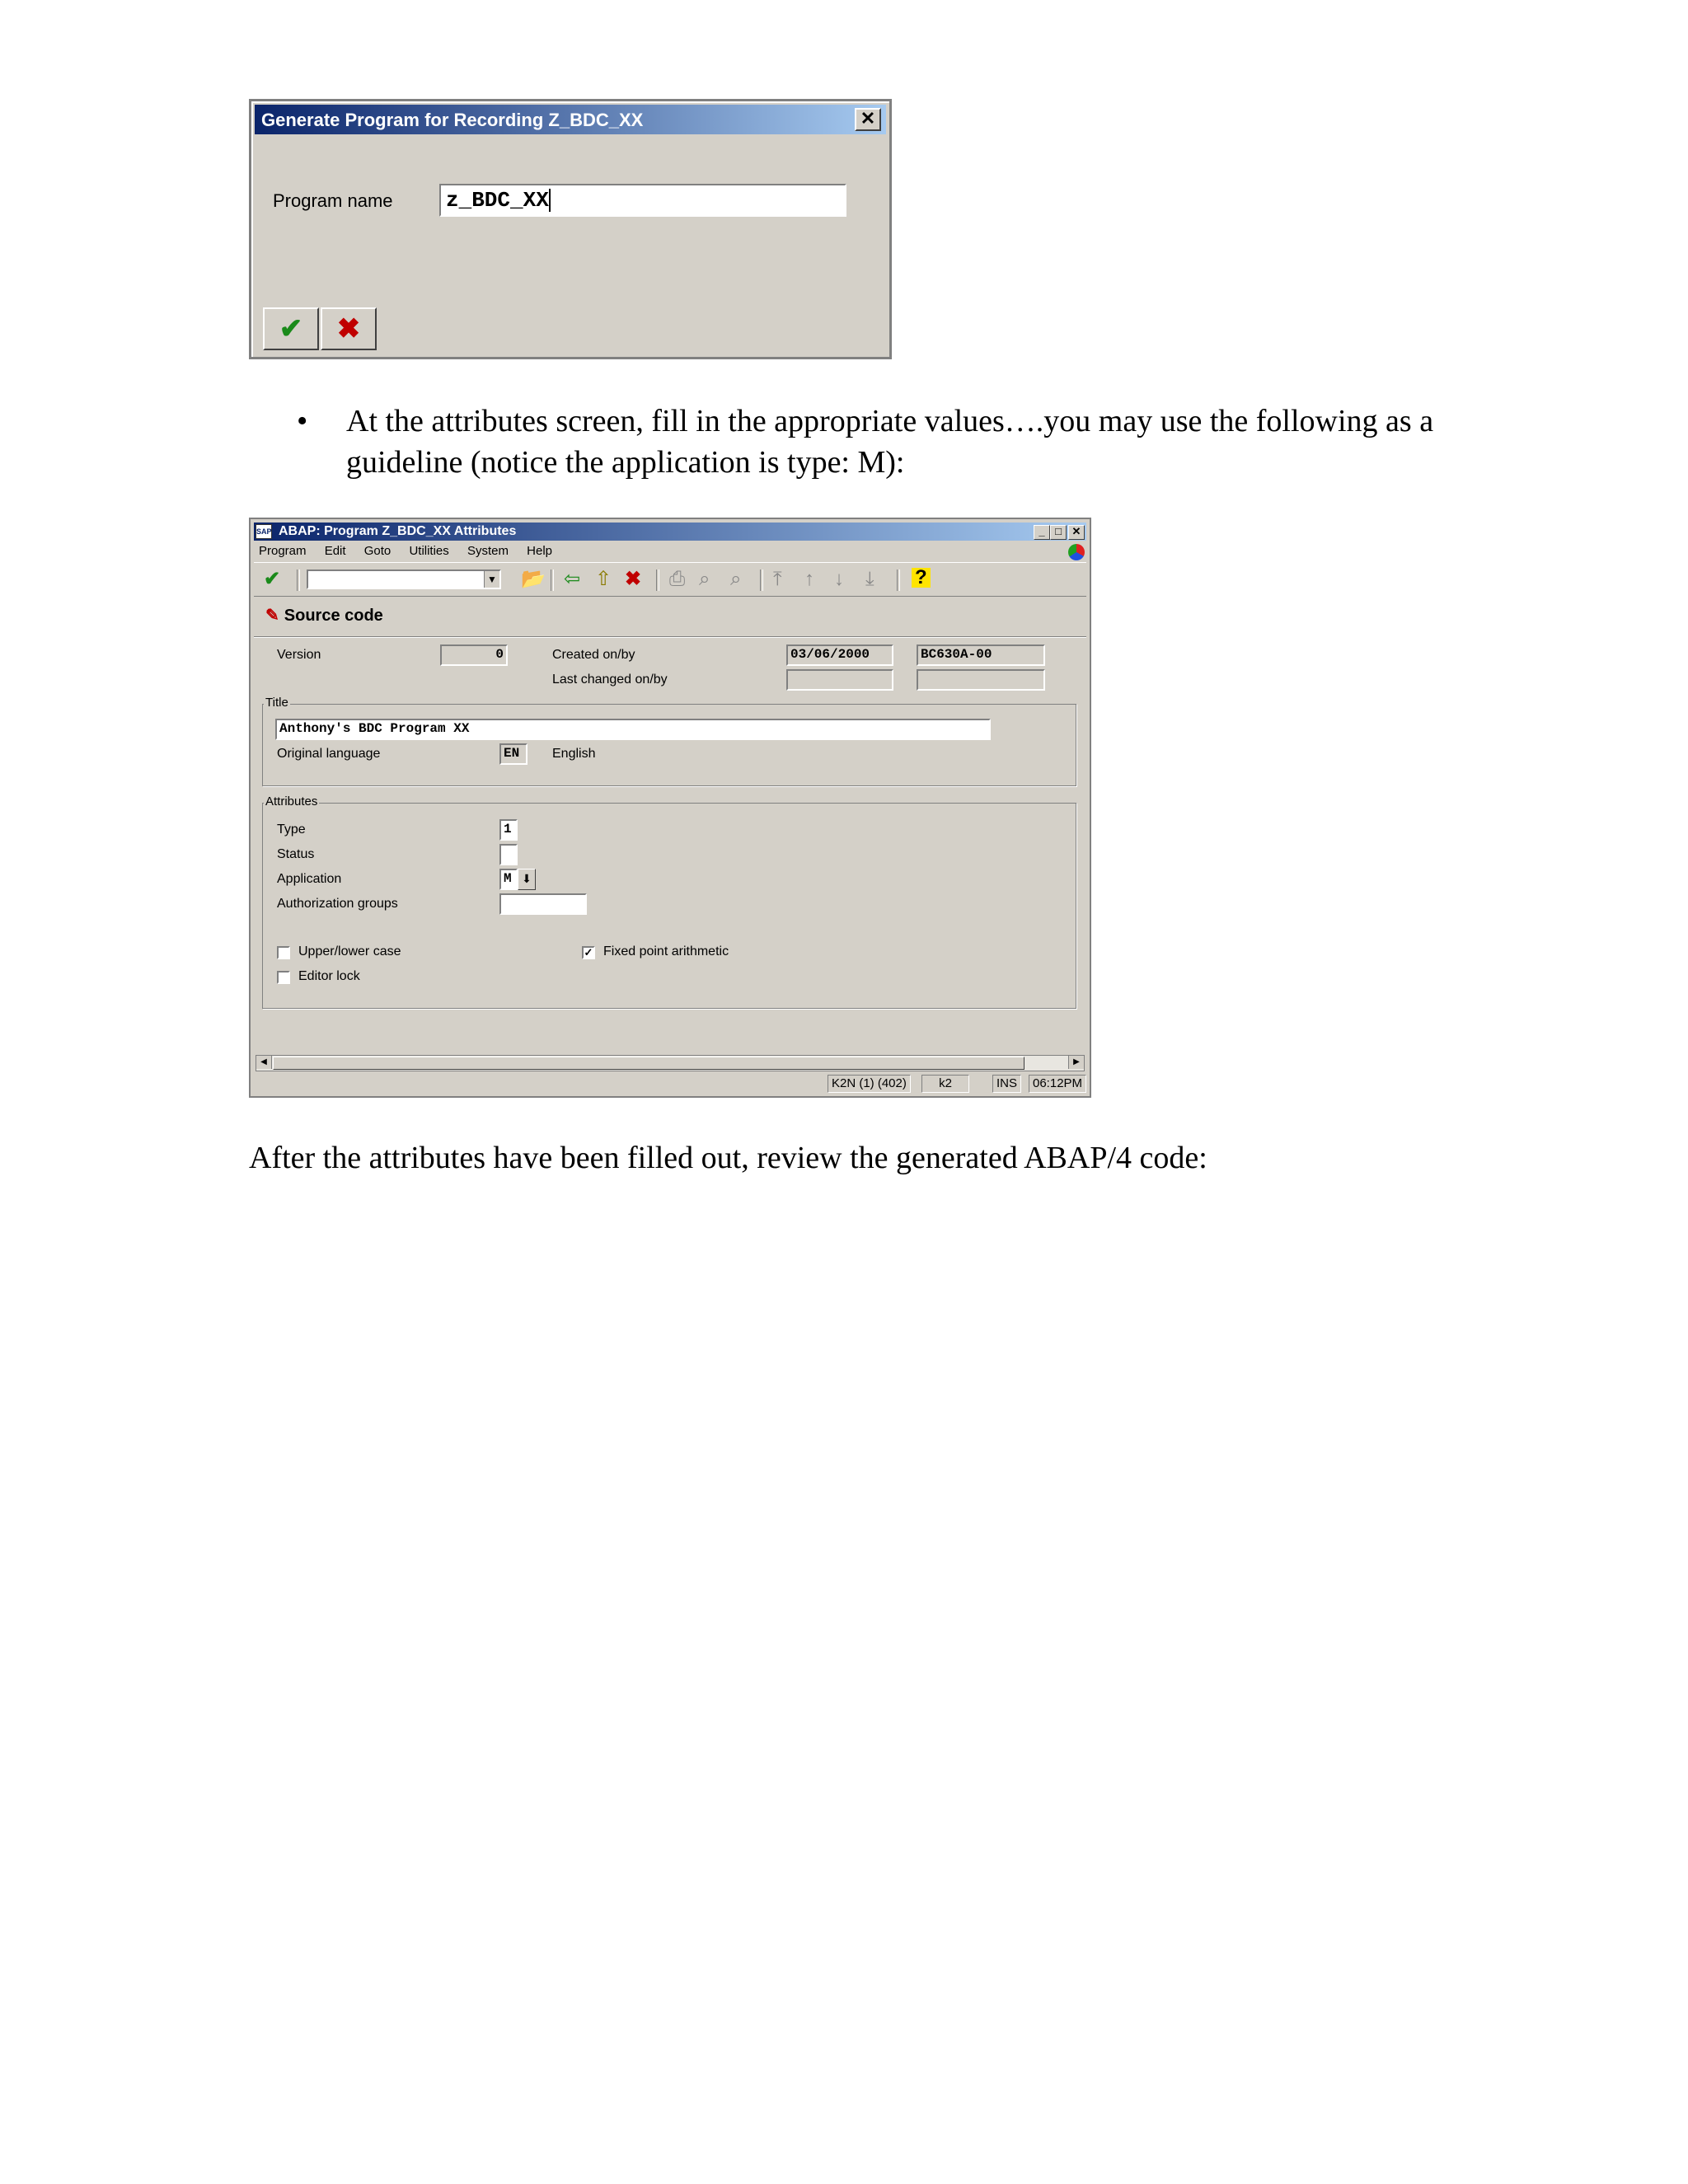  What do you see at coordinates (291, 328) in the screenshot?
I see `continue-check-icon: ✔` at bounding box center [291, 328].